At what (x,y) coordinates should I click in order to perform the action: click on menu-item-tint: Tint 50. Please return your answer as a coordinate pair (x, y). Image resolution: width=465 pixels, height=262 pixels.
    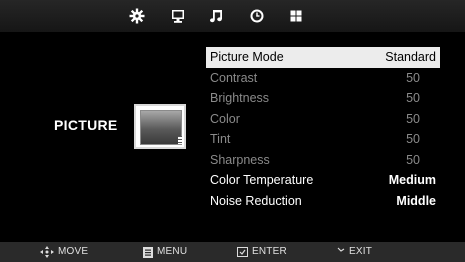
    Looking at the image, I should click on (323, 139).